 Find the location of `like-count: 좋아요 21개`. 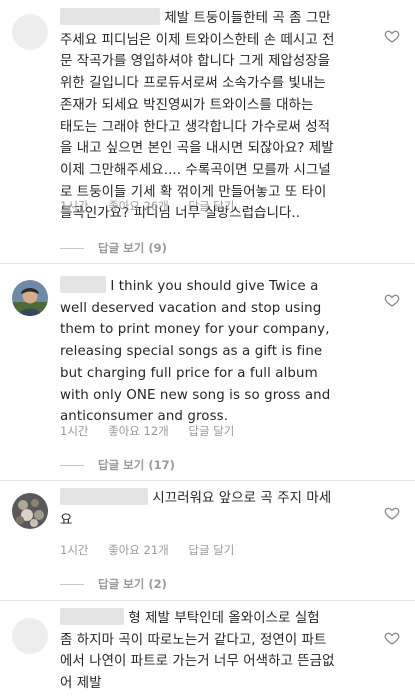

like-count: 좋아요 21개 is located at coordinates (138, 550).